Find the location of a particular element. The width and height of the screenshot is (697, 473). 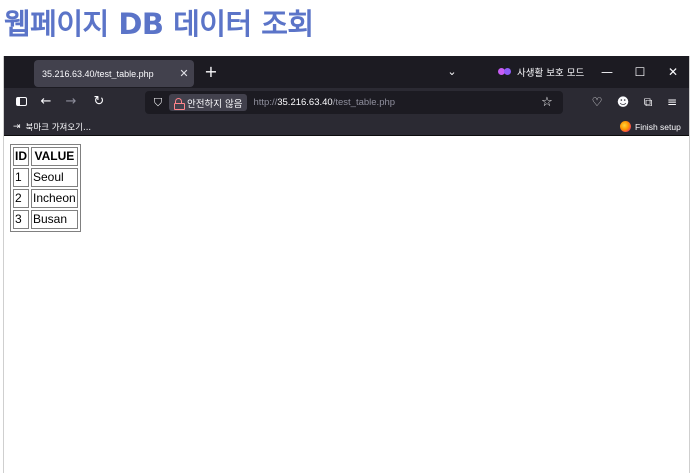

page-heading: 웹페이지 DB 데이터 조회 is located at coordinates (159, 24).